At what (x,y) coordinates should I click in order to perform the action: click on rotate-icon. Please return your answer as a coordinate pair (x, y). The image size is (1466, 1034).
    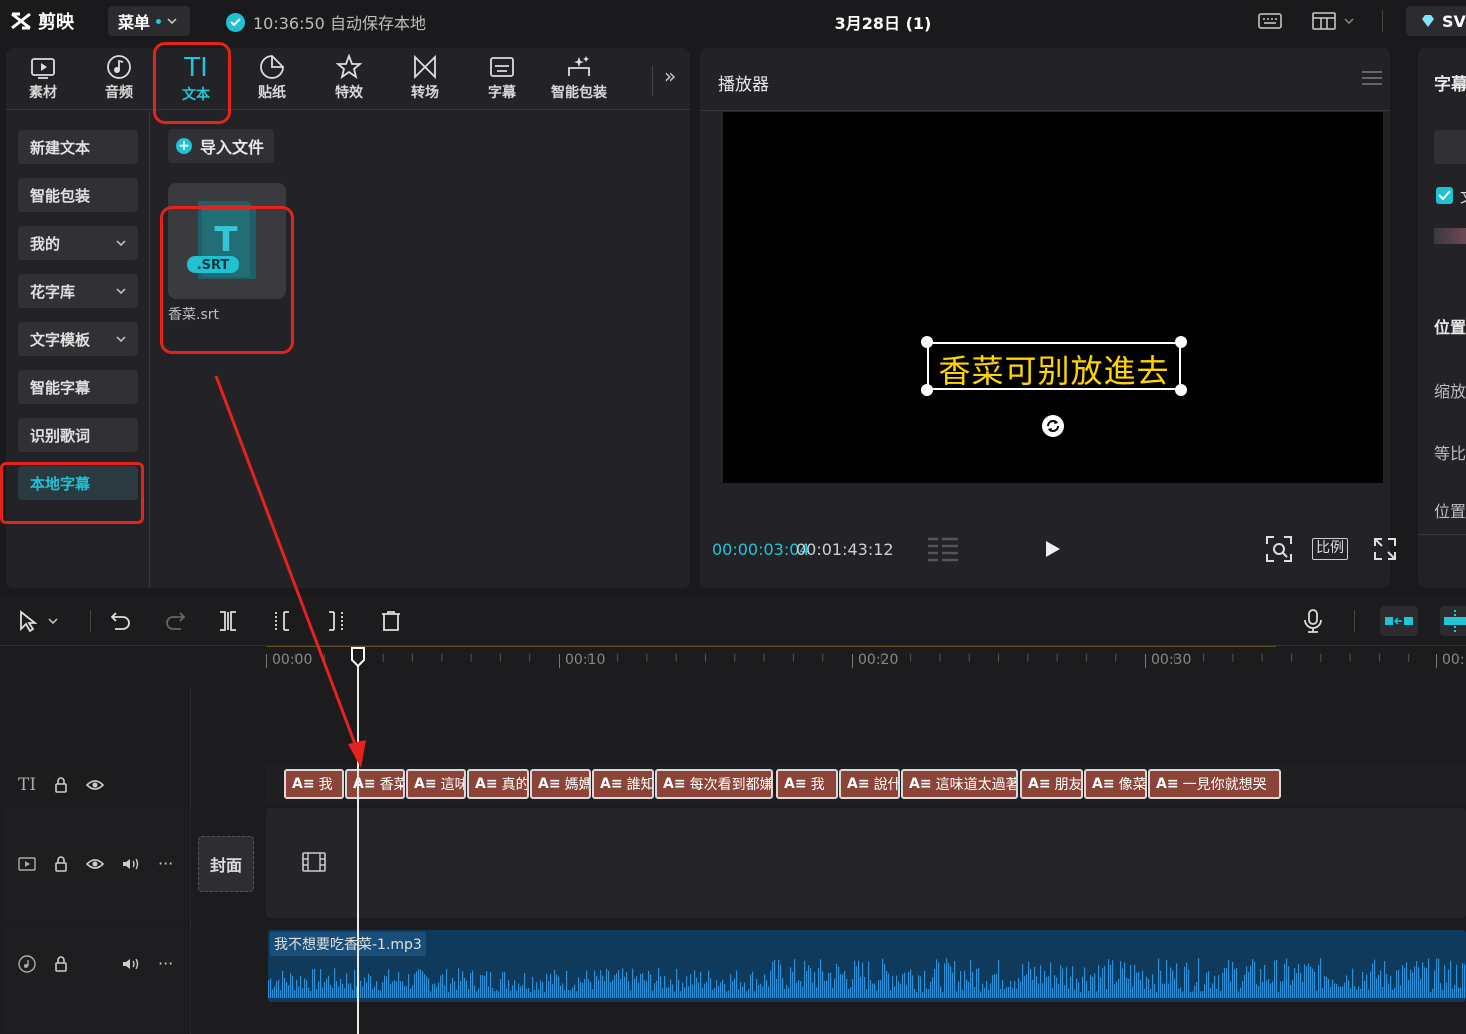
    Looking at the image, I should click on (1053, 426).